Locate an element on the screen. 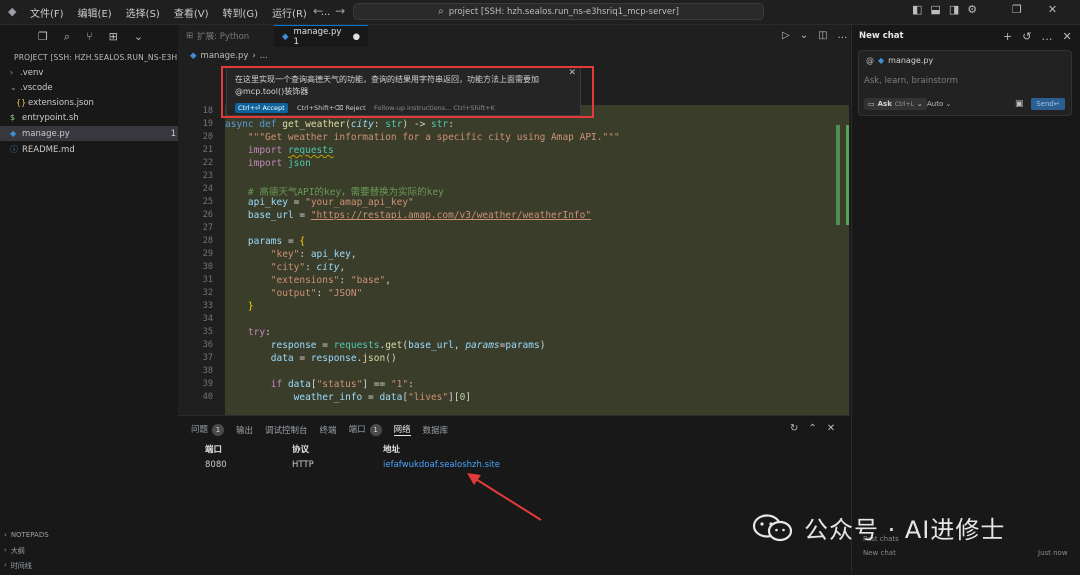 The width and height of the screenshot is (1080, 575). address-link: iefafwukdoaf.sealoshzh.site is located at coordinates (441, 465).